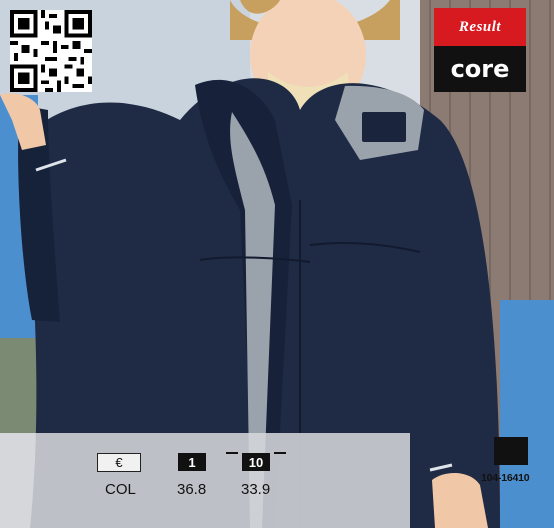 Image resolution: width=554 pixels, height=528 pixels. I want to click on currency-symbol-box: €, so click(119, 462).